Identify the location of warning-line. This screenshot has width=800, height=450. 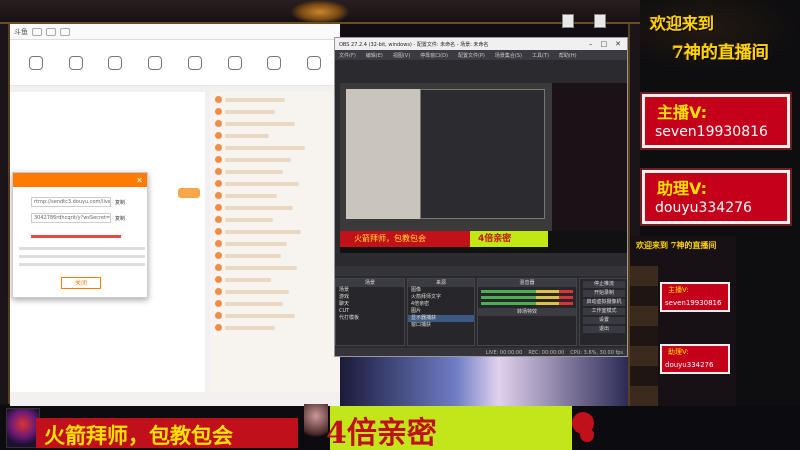
(76, 236).